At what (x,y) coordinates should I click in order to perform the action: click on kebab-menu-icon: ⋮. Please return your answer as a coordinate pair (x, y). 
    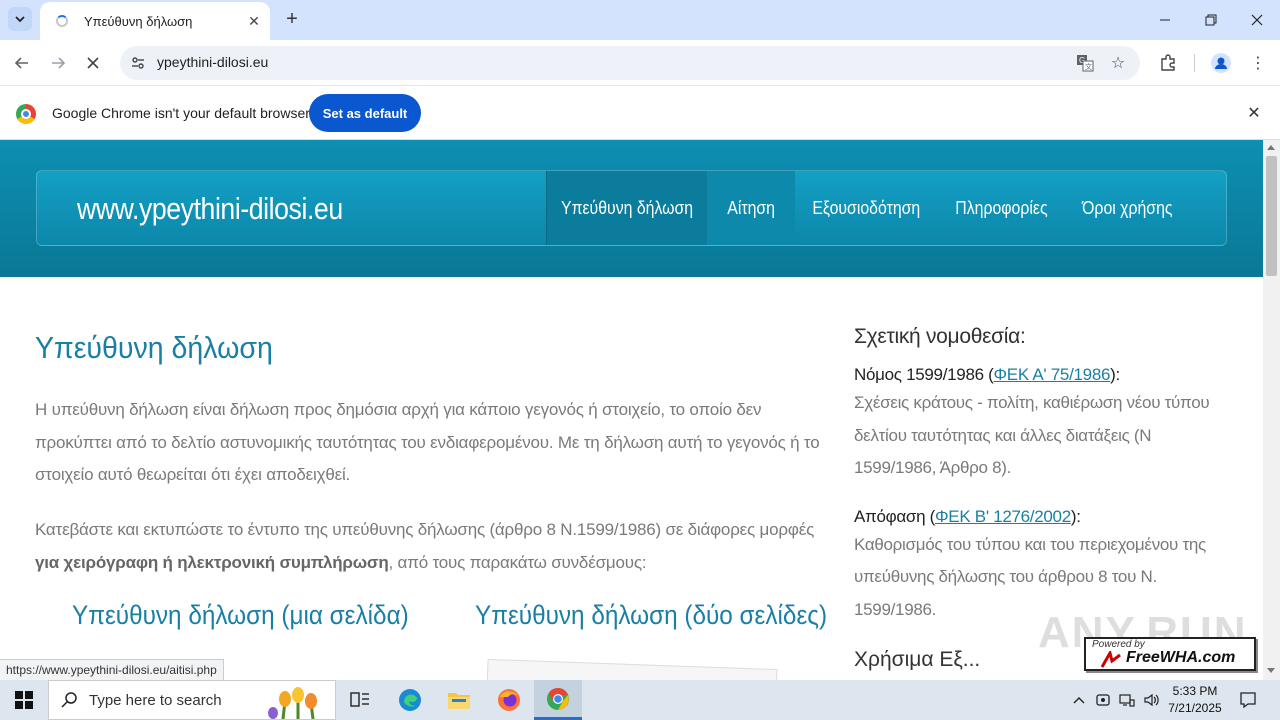
    Looking at the image, I should click on (1258, 63).